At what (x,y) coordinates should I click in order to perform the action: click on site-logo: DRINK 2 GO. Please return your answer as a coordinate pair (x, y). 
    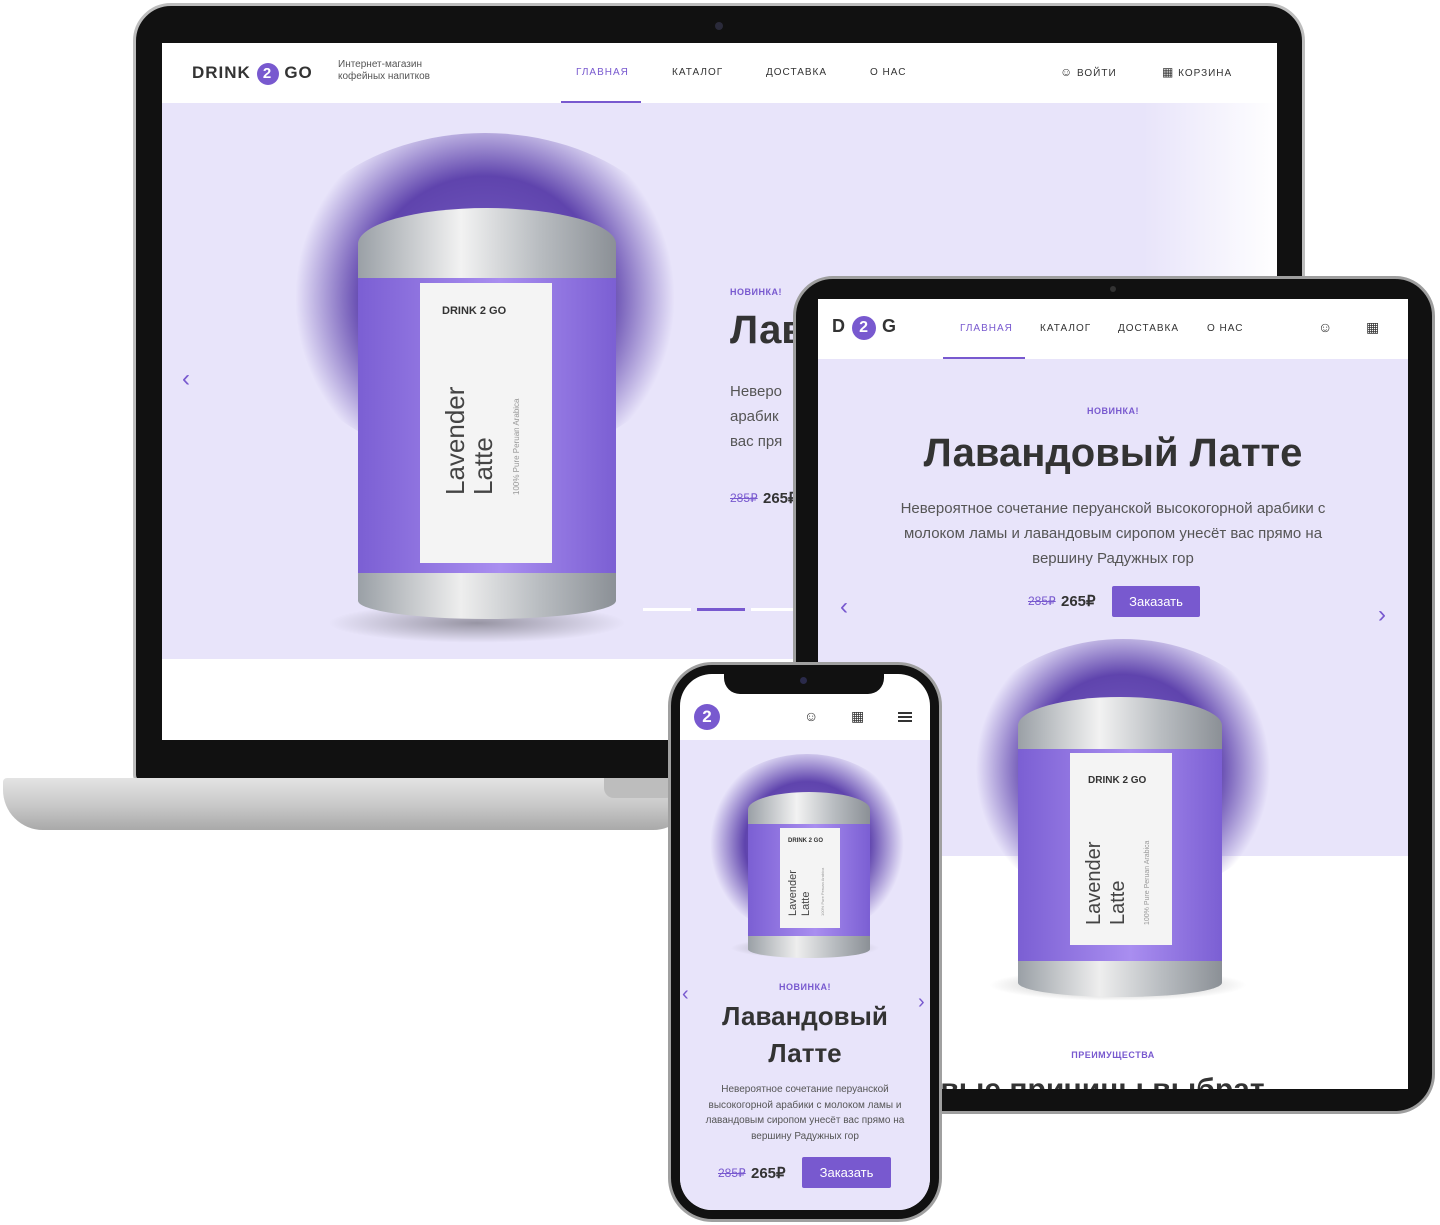
    Looking at the image, I should click on (252, 74).